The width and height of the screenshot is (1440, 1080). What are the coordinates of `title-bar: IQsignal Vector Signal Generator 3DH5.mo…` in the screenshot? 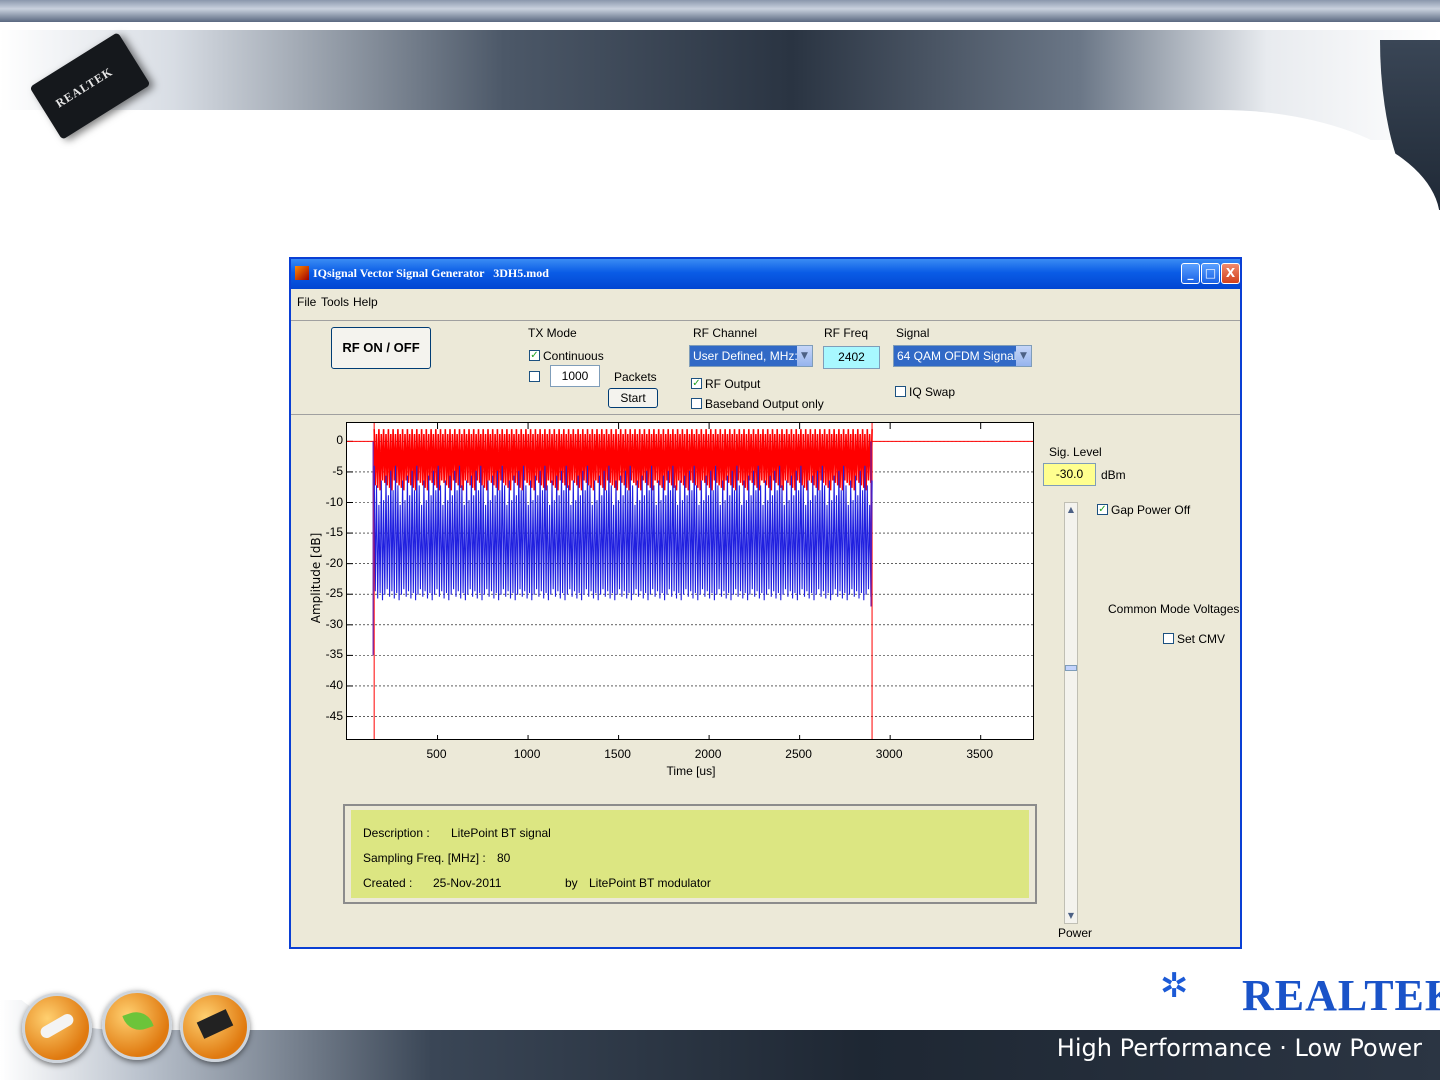 It's located at (765, 274).